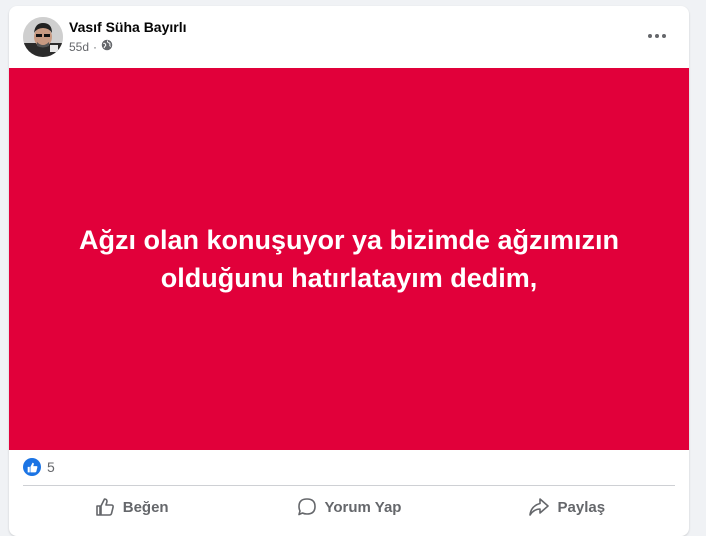 This screenshot has height=536, width=706. What do you see at coordinates (307, 507) in the screenshot?
I see `comment-icon` at bounding box center [307, 507].